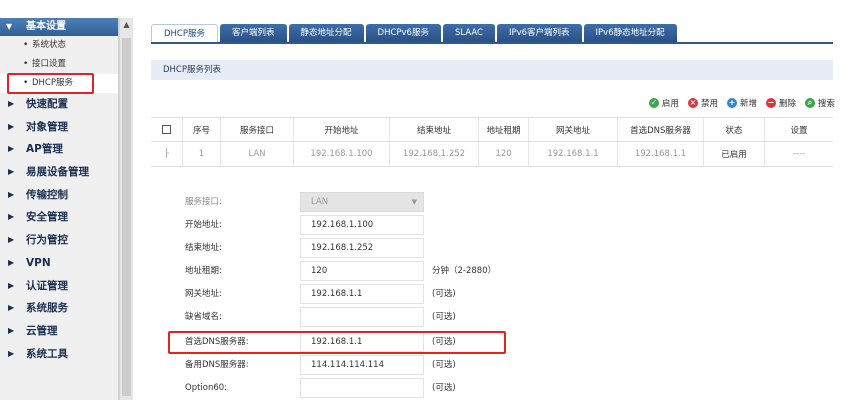 The height and width of the screenshot is (400, 849). Describe the element at coordinates (464, 271) in the screenshot. I see `lease-note: 分钟（2-2880）` at that location.